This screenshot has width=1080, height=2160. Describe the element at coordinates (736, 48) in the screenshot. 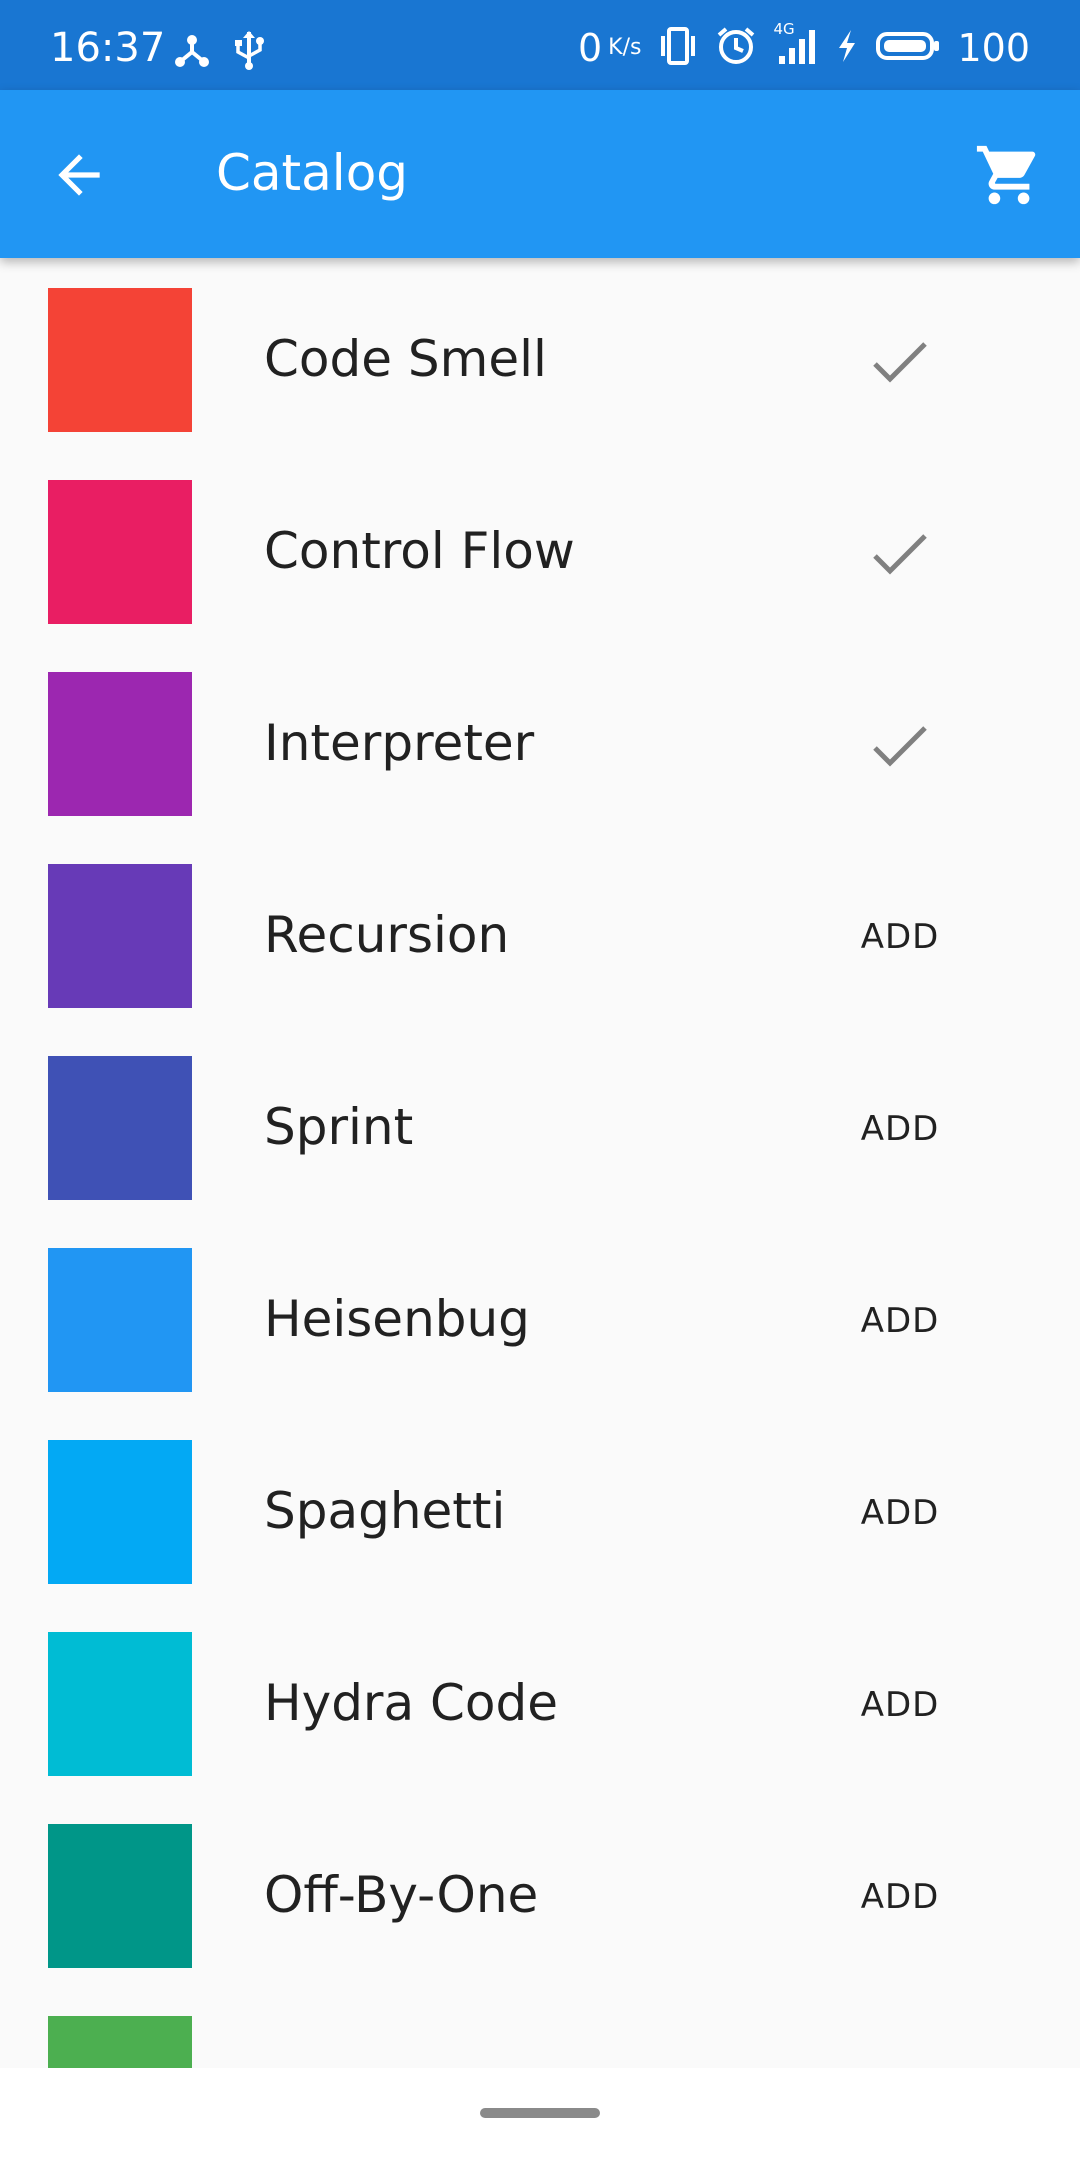

I see `alarm-icon` at that location.